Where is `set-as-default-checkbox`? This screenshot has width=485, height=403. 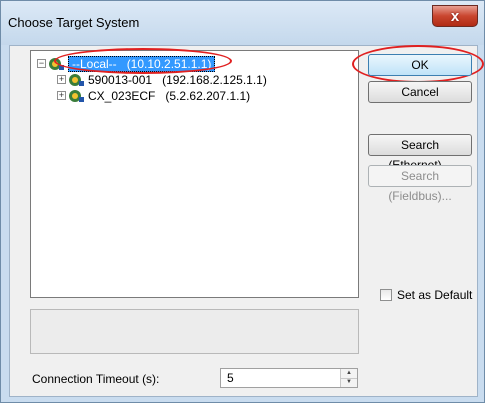
set-as-default-checkbox is located at coordinates (386, 295).